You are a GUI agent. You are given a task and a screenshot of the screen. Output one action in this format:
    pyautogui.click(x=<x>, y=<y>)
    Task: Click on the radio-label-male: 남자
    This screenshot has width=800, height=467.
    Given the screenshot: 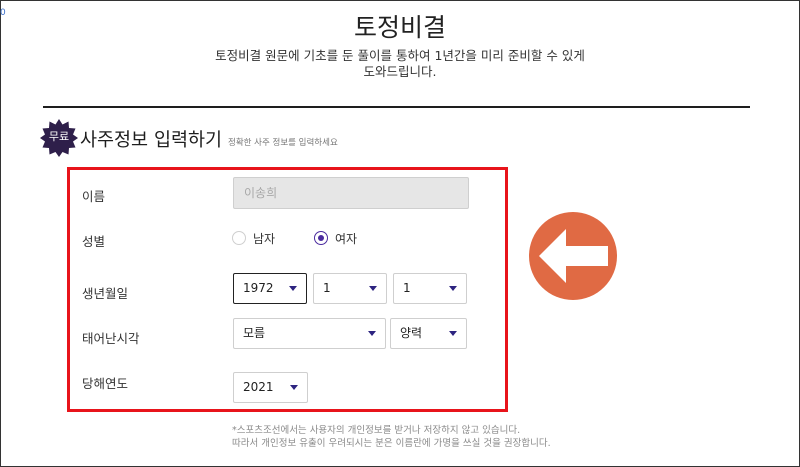 What is the action you would take?
    pyautogui.click(x=264, y=238)
    